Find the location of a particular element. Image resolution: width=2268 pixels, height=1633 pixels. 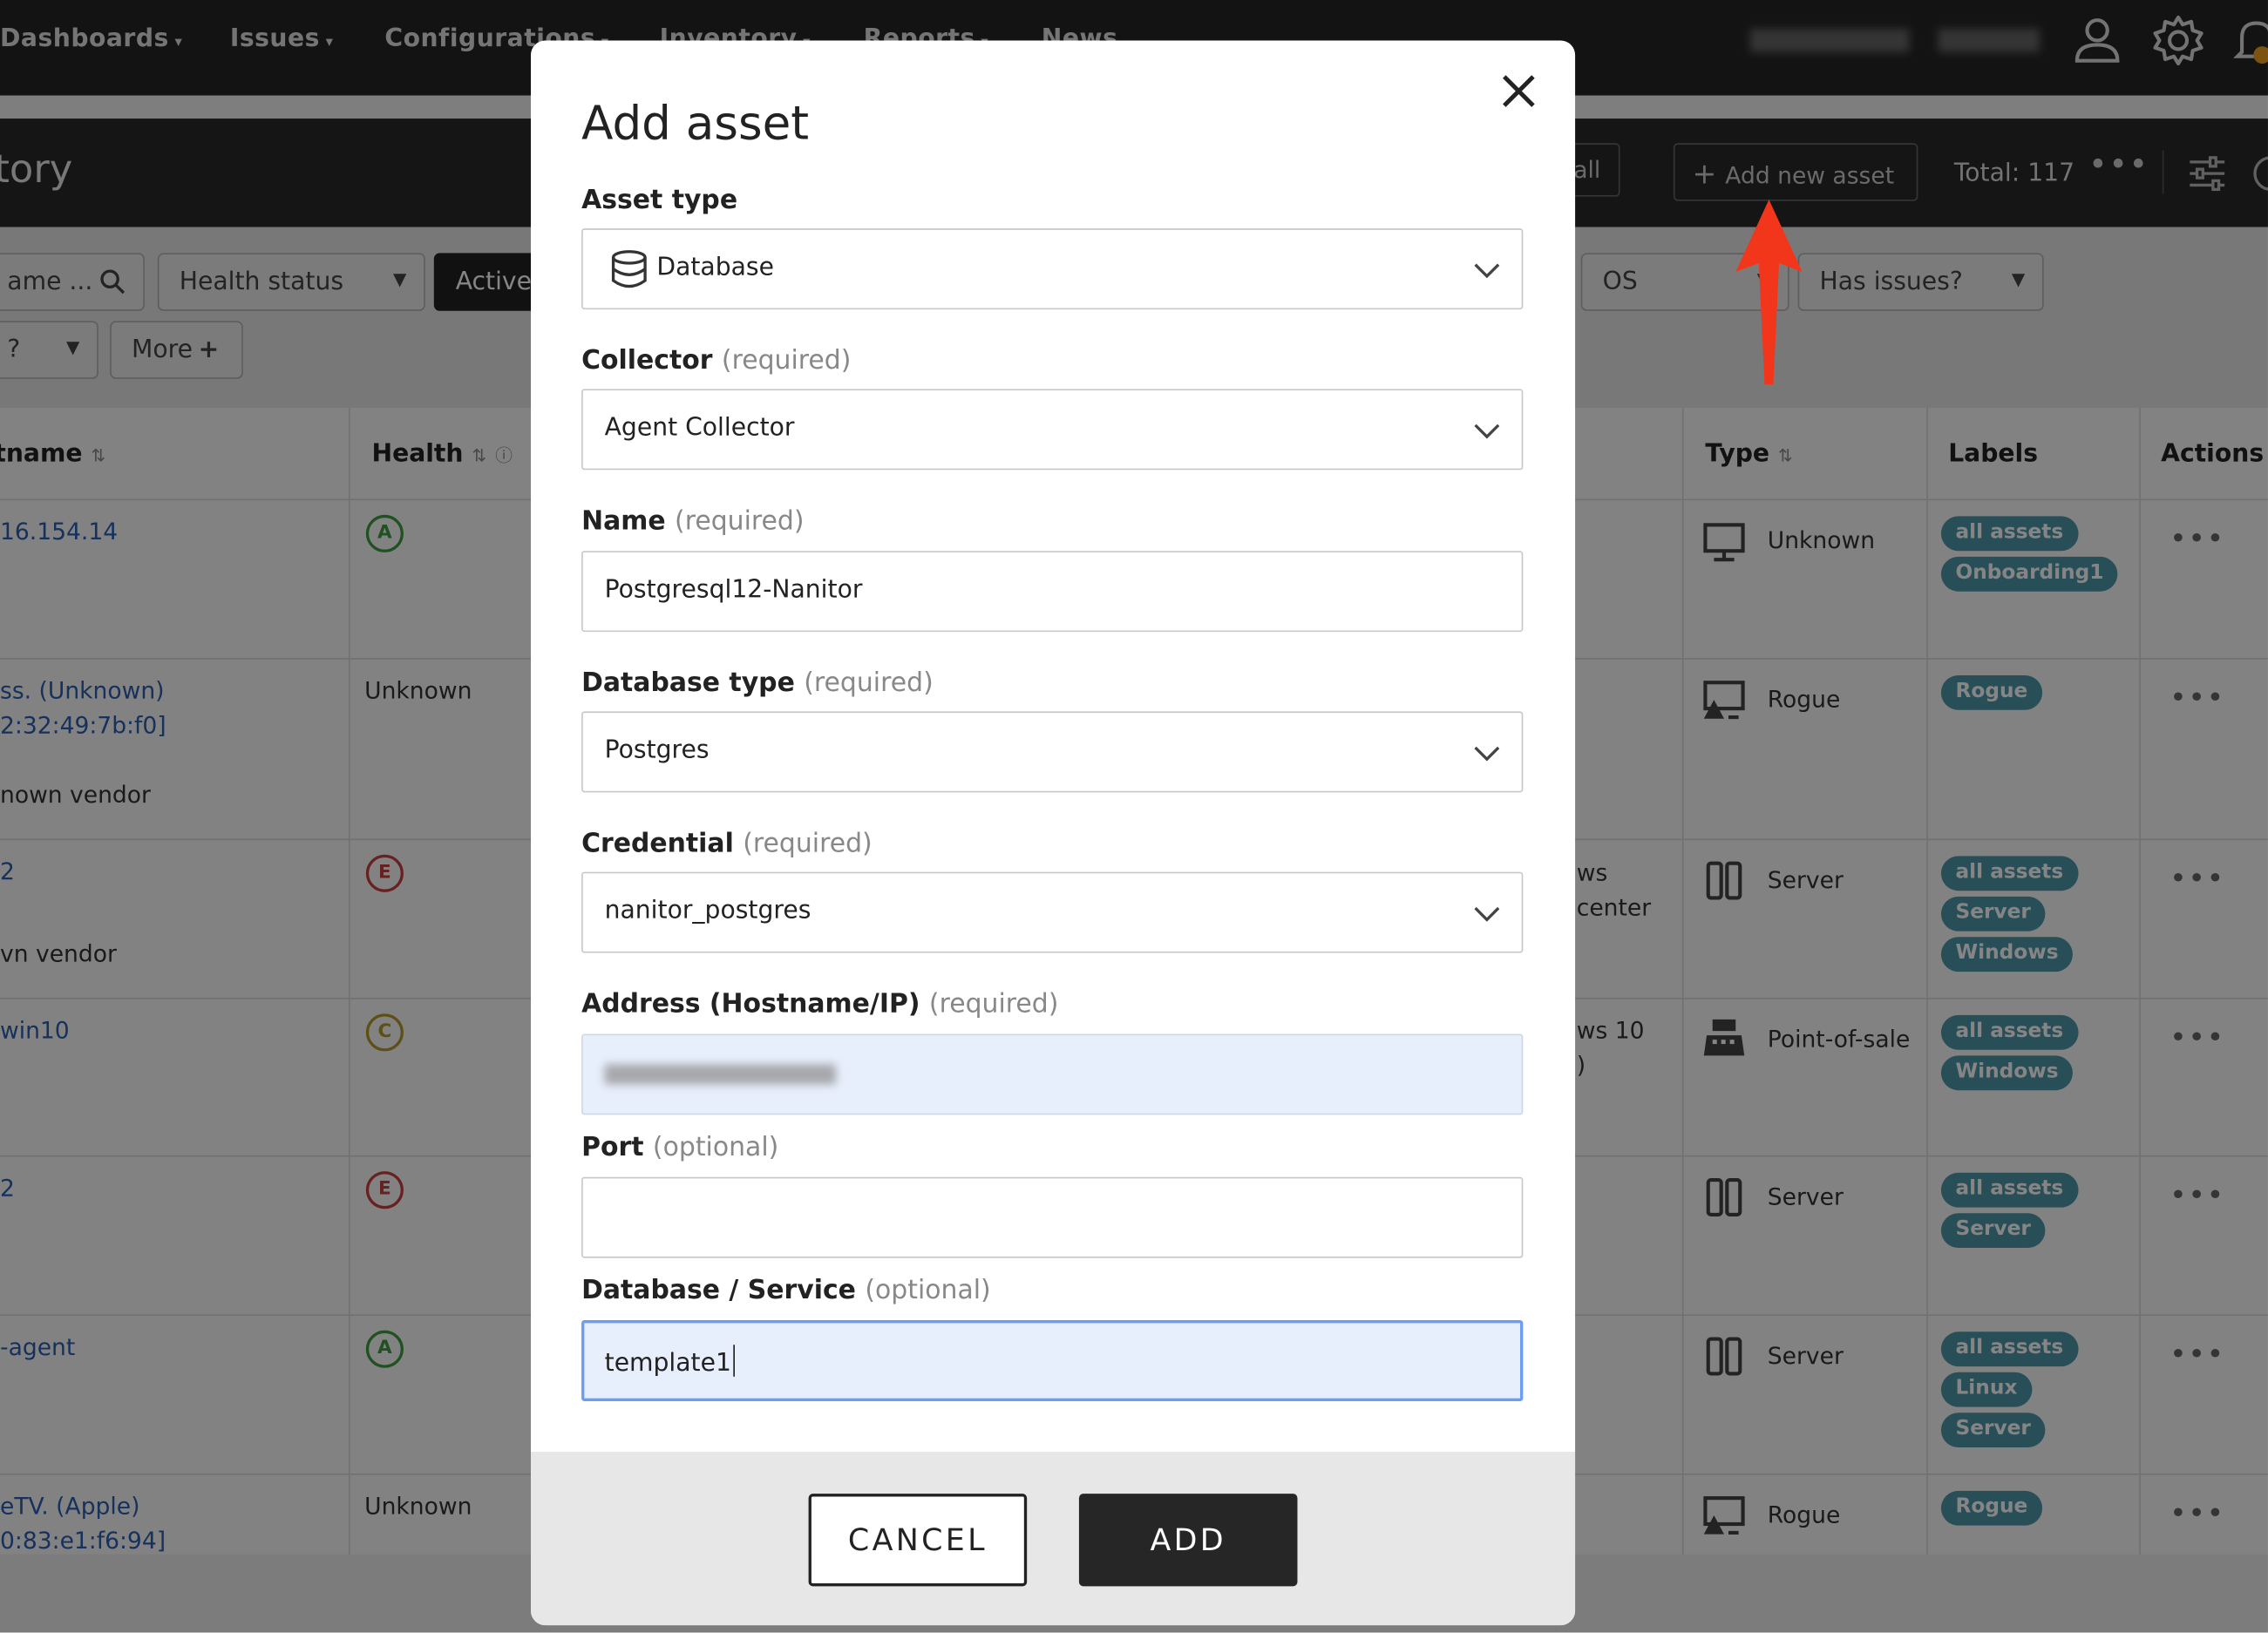

name-value: Postgresql12-Nanitor is located at coordinates (734, 590).